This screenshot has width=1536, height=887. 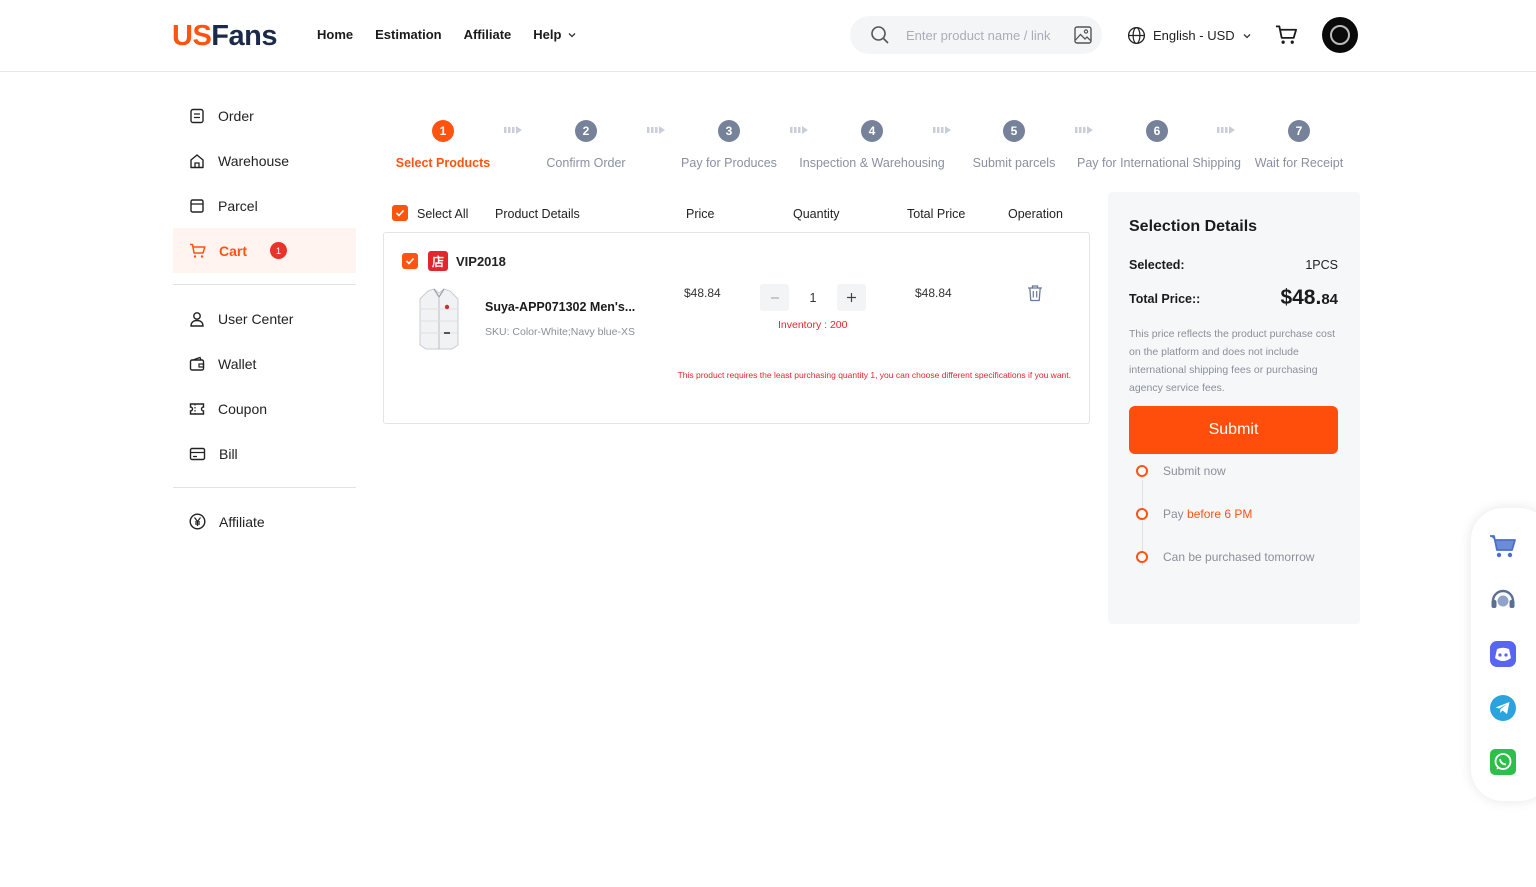 I want to click on selected-row: Selected: 1PCS, so click(x=1233, y=265).